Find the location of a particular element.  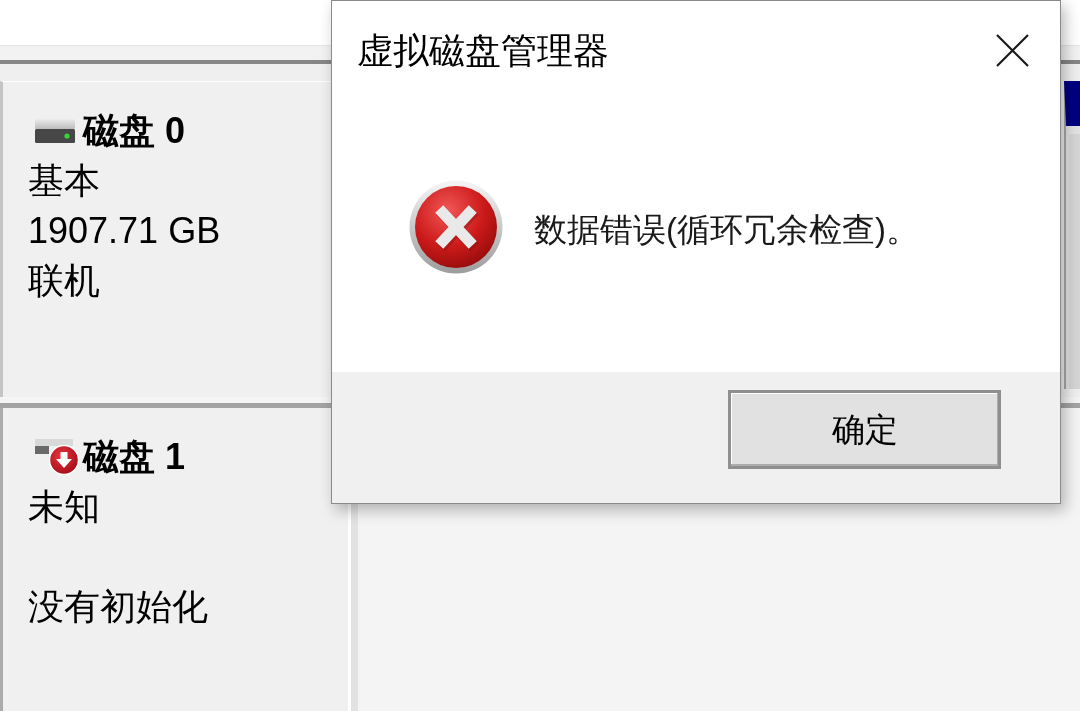

disk-name: 磁盘 0 is located at coordinates (134, 131).